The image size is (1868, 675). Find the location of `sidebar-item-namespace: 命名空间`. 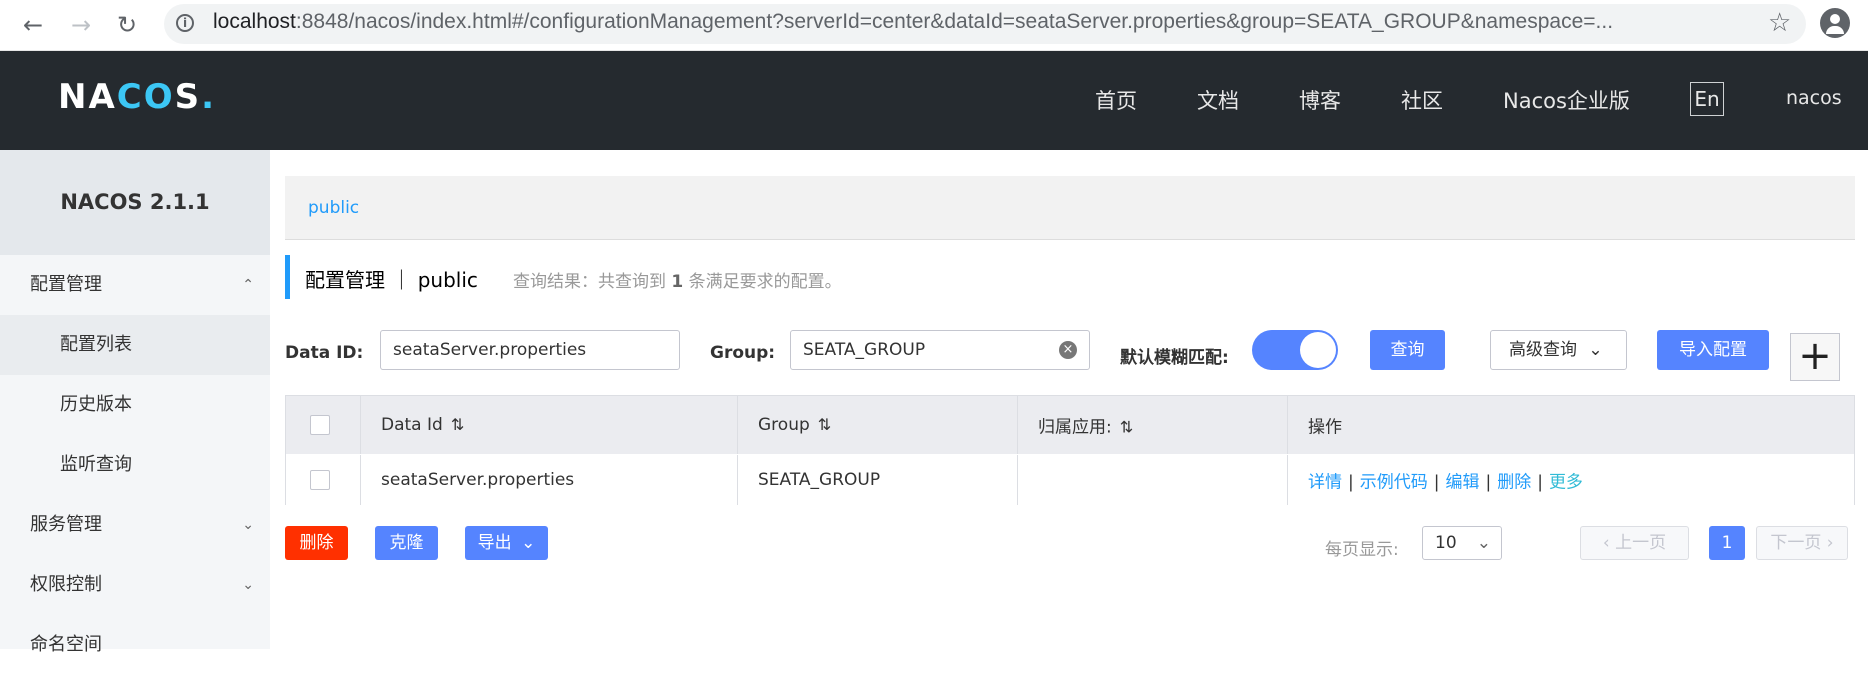

sidebar-item-namespace: 命名空间 is located at coordinates (135, 645).